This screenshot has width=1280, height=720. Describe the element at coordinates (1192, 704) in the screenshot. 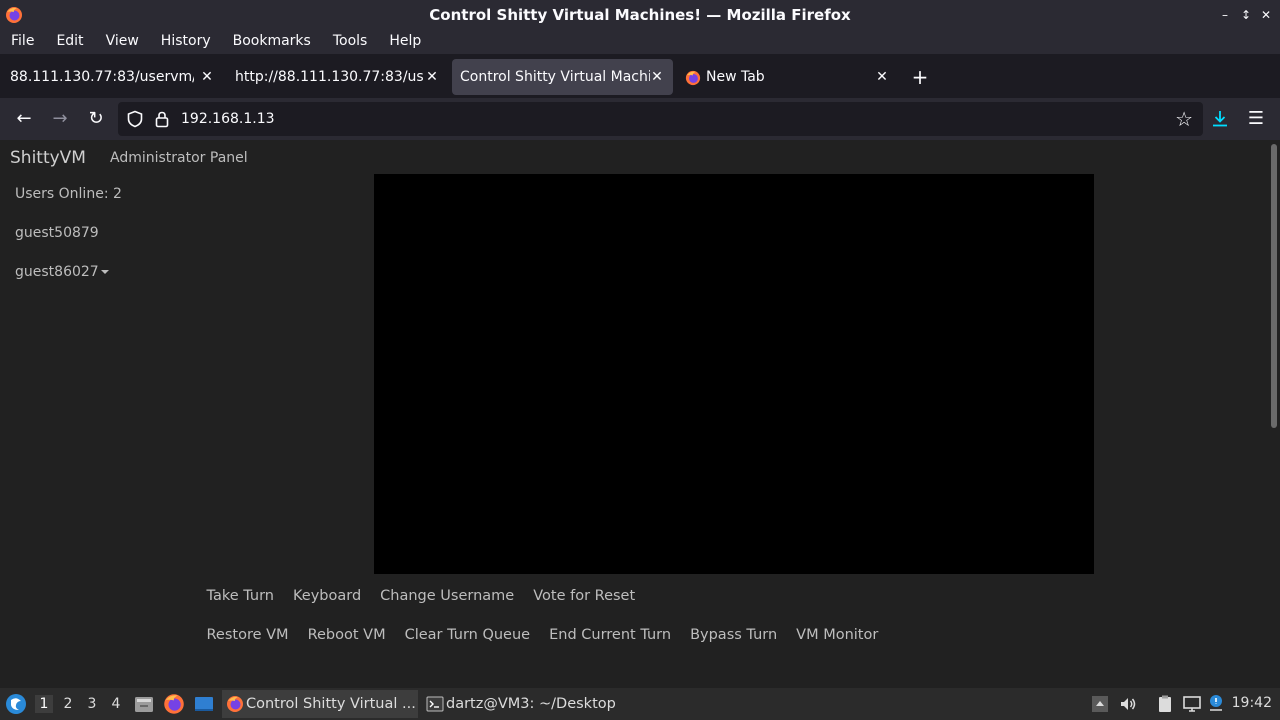

I see `network-monitor-icon` at that location.